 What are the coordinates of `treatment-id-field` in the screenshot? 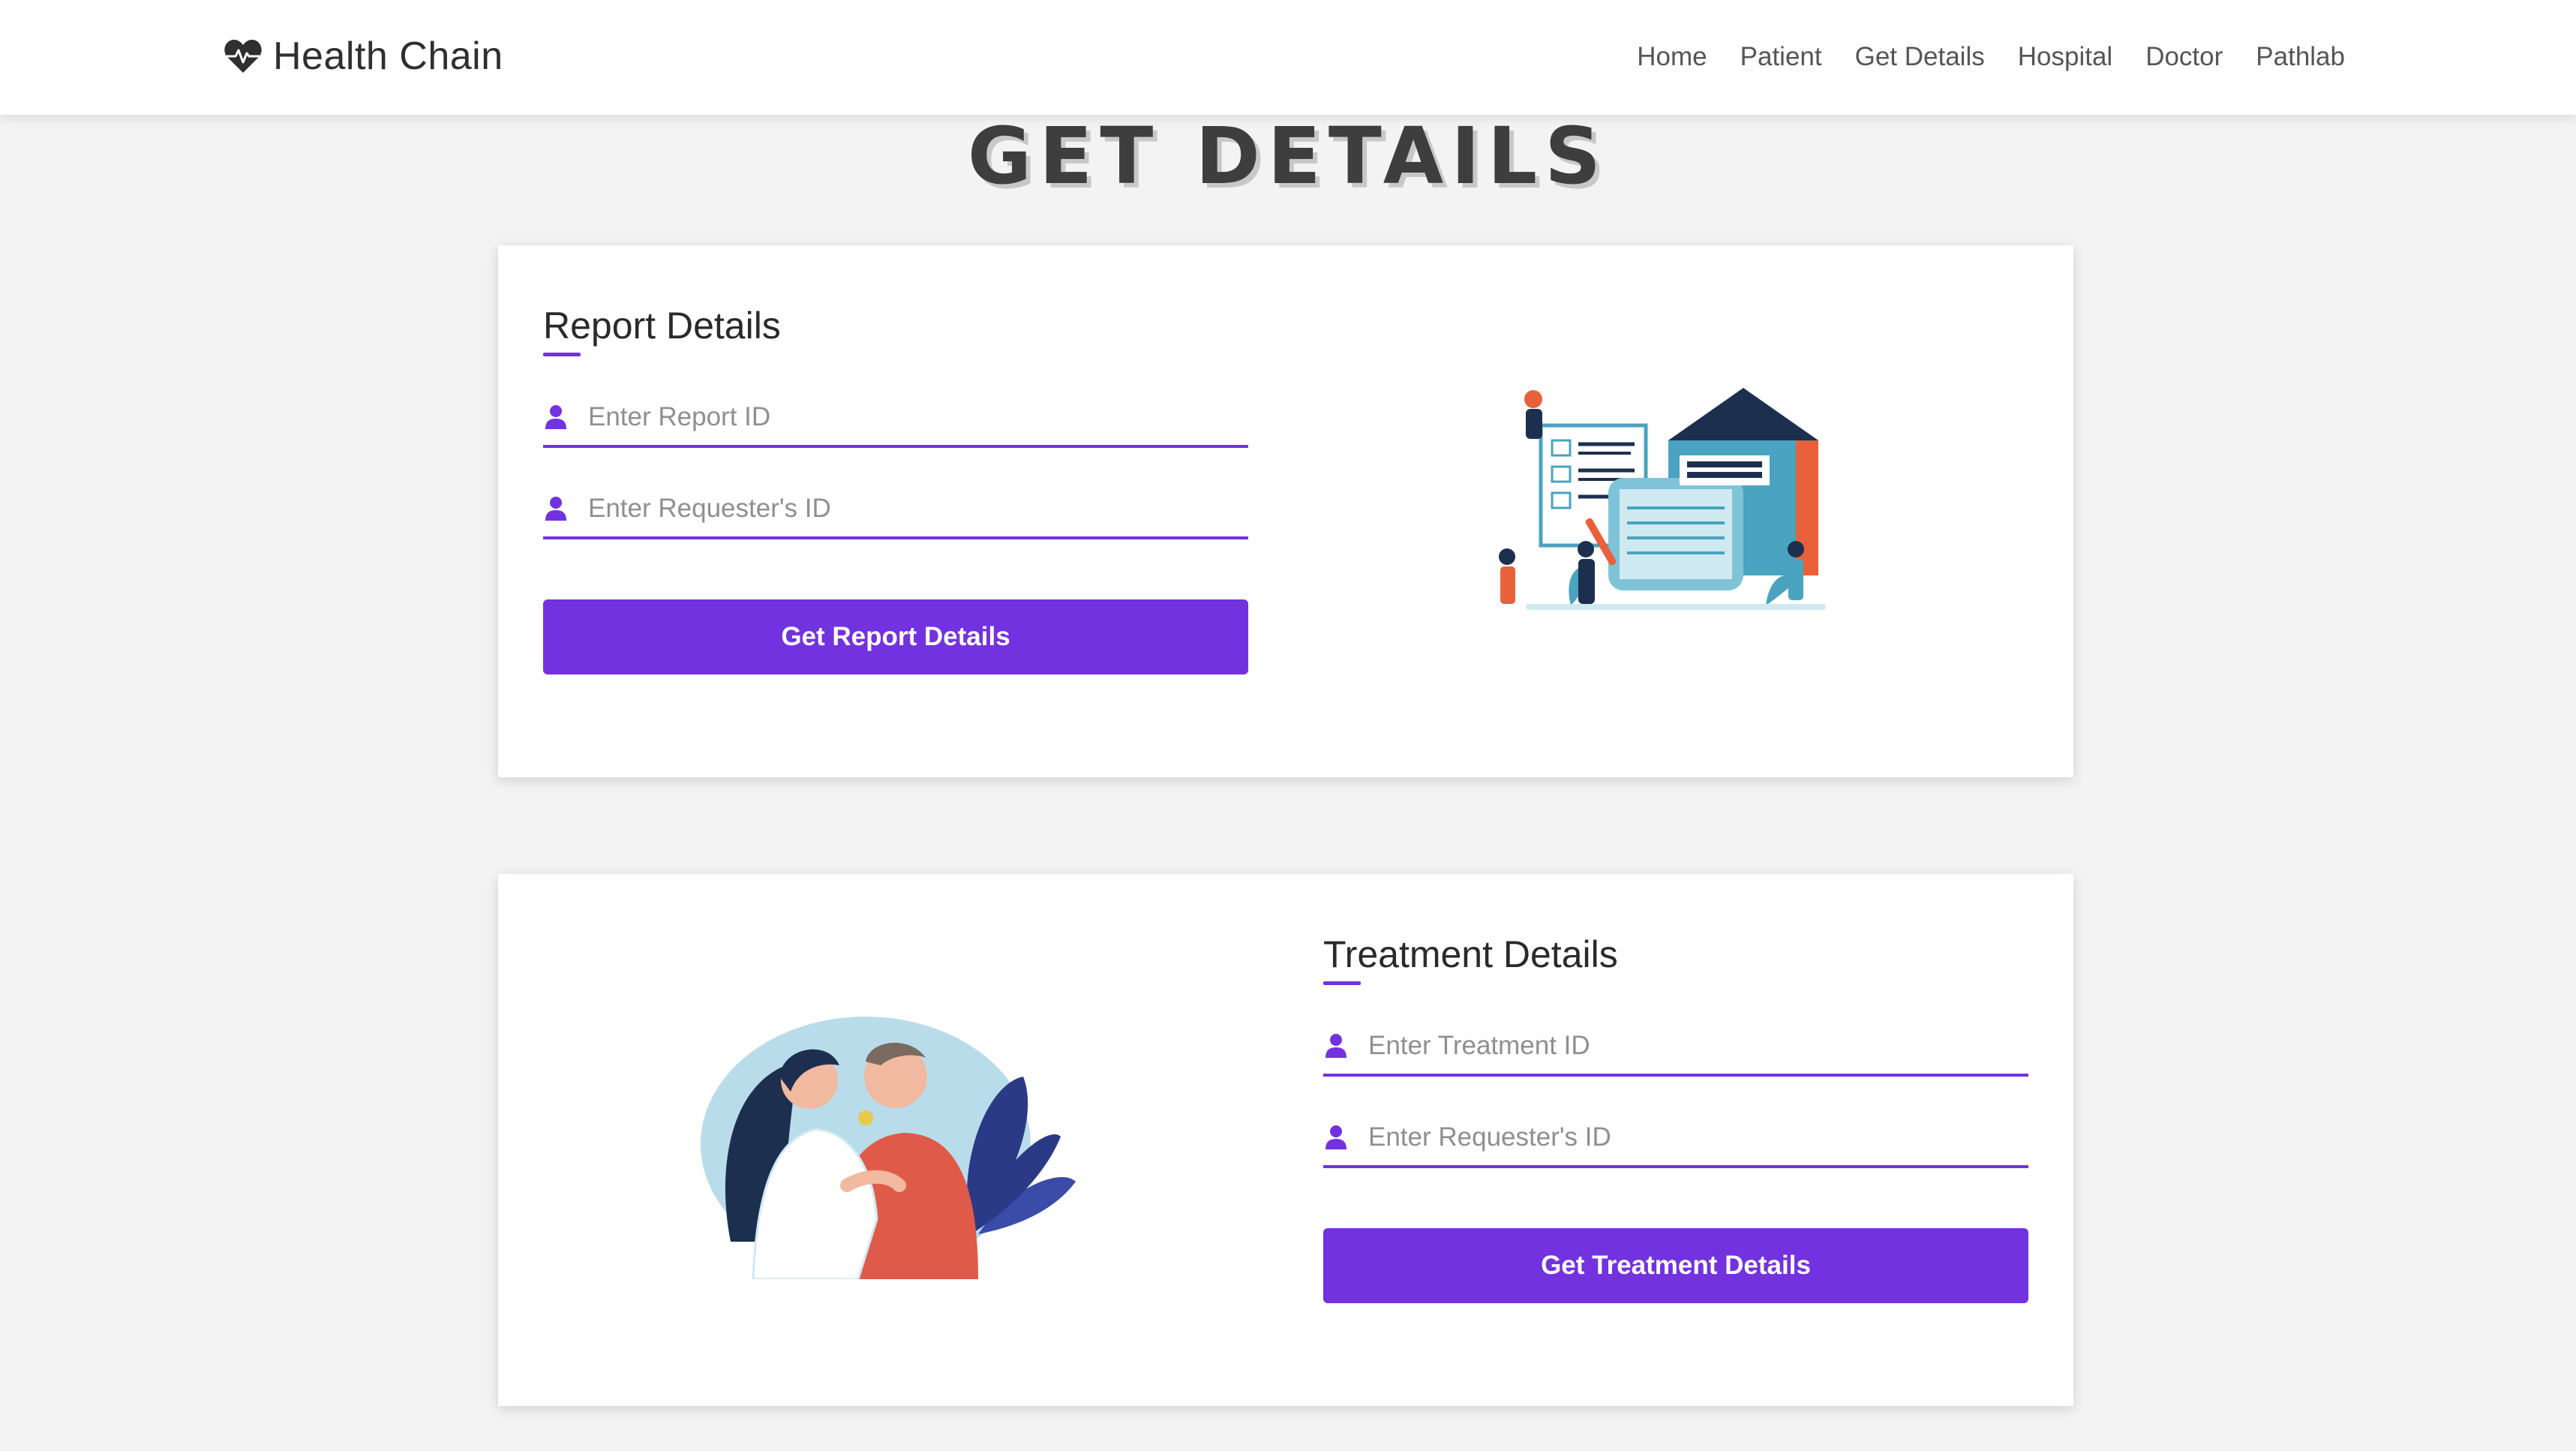 It's located at (1675, 1047).